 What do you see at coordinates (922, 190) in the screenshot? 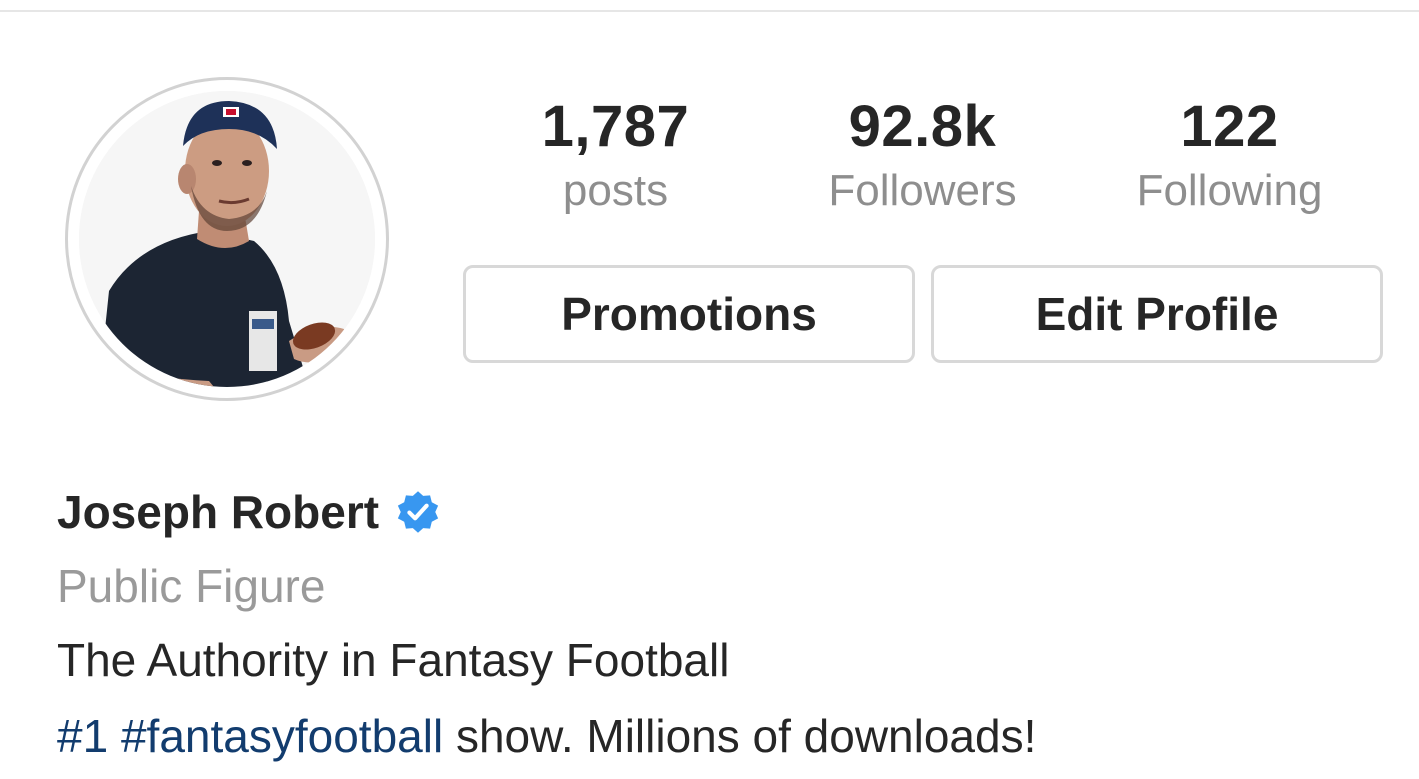
I see `followers-label: Followers` at bounding box center [922, 190].